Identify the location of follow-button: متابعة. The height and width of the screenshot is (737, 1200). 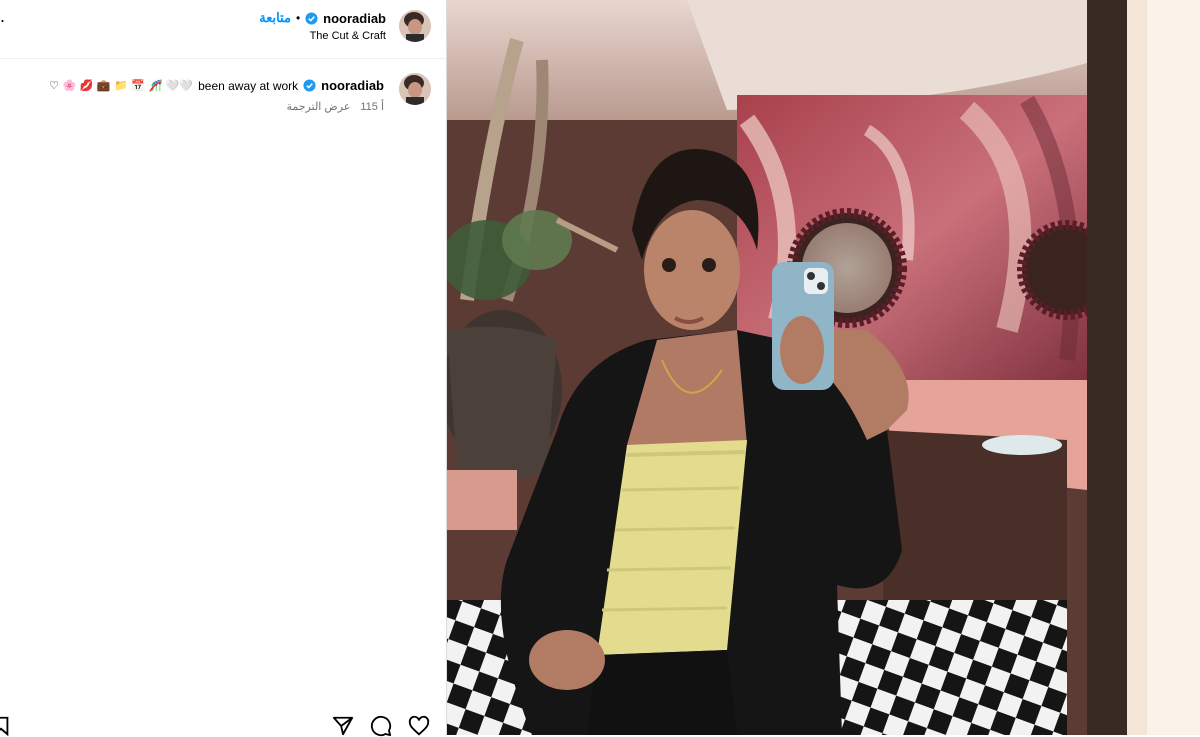
(275, 18).